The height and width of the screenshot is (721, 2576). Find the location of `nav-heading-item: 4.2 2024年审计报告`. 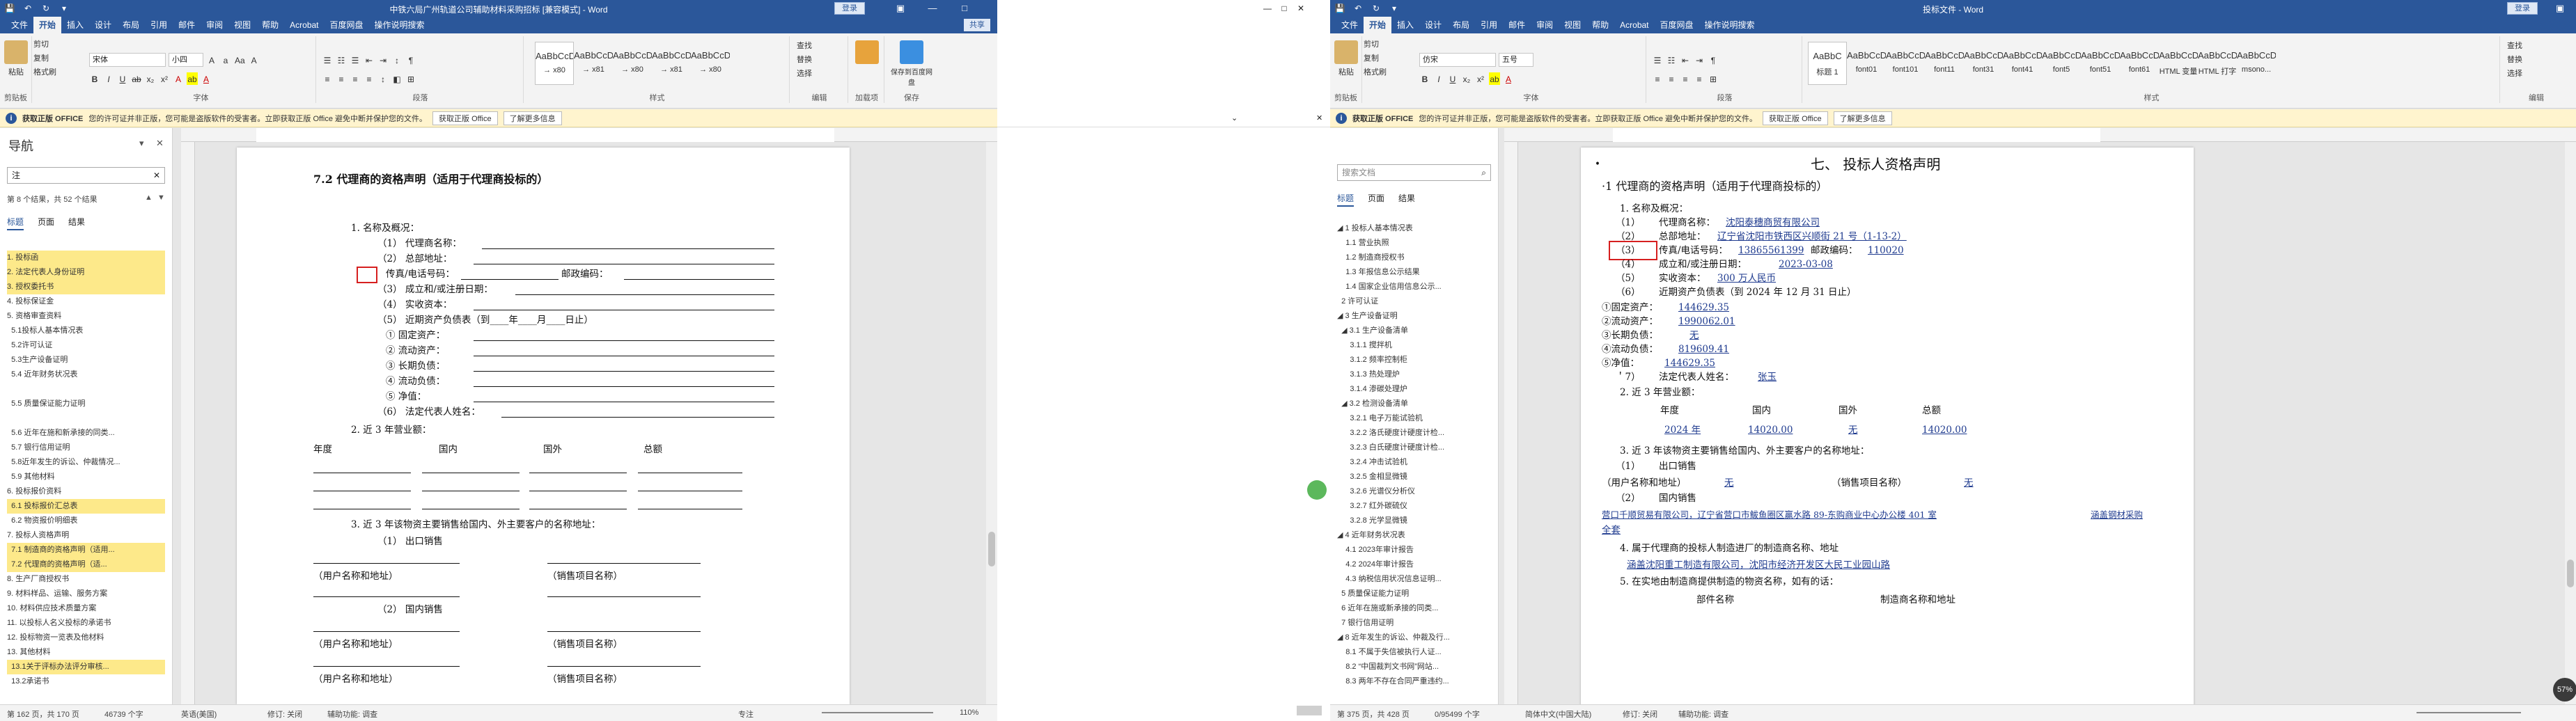

nav-heading-item: 4.2 2024年审计报告 is located at coordinates (1414, 564).